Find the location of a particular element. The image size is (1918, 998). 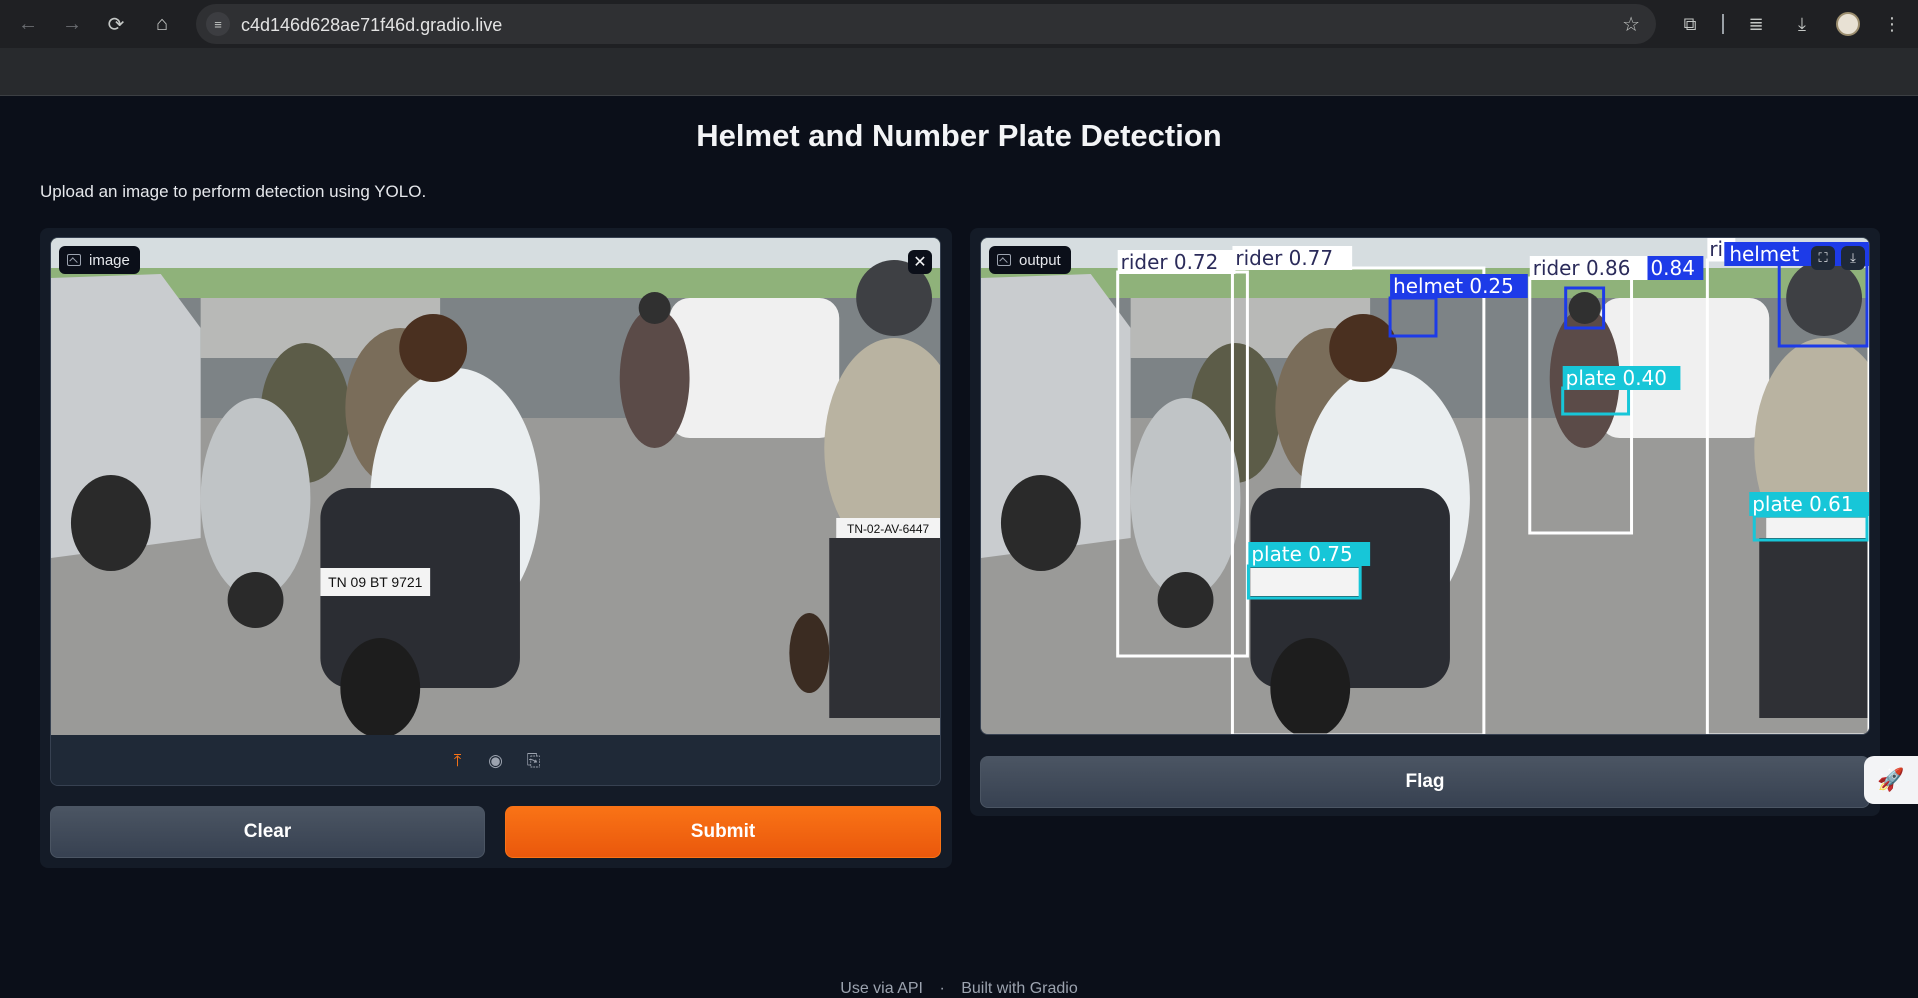

menu-kebab-icon: ⋮ is located at coordinates (1892, 24).